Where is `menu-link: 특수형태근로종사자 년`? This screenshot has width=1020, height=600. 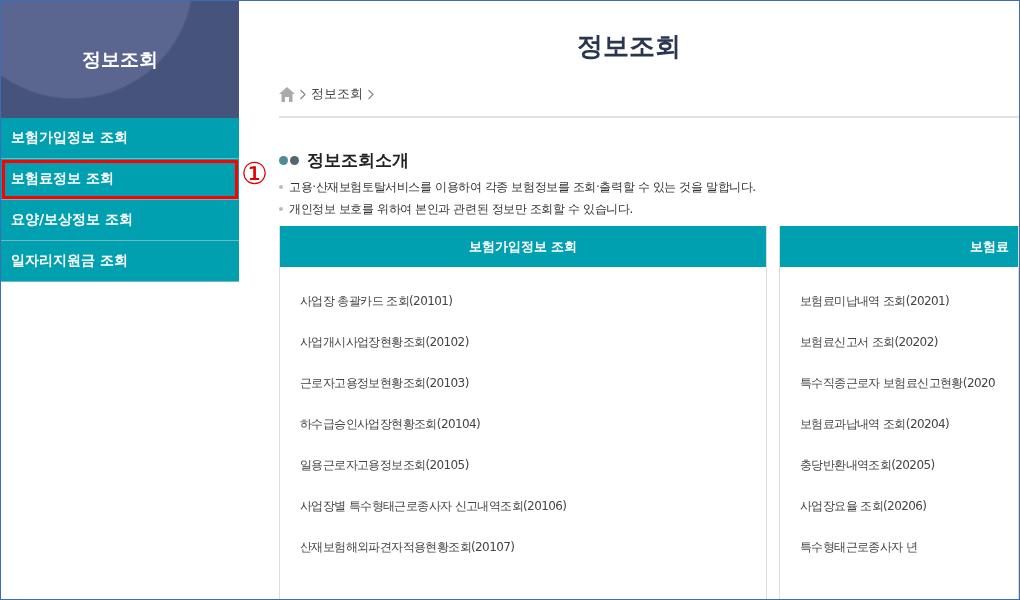 menu-link: 특수형태근로종사자 년 is located at coordinates (909, 547).